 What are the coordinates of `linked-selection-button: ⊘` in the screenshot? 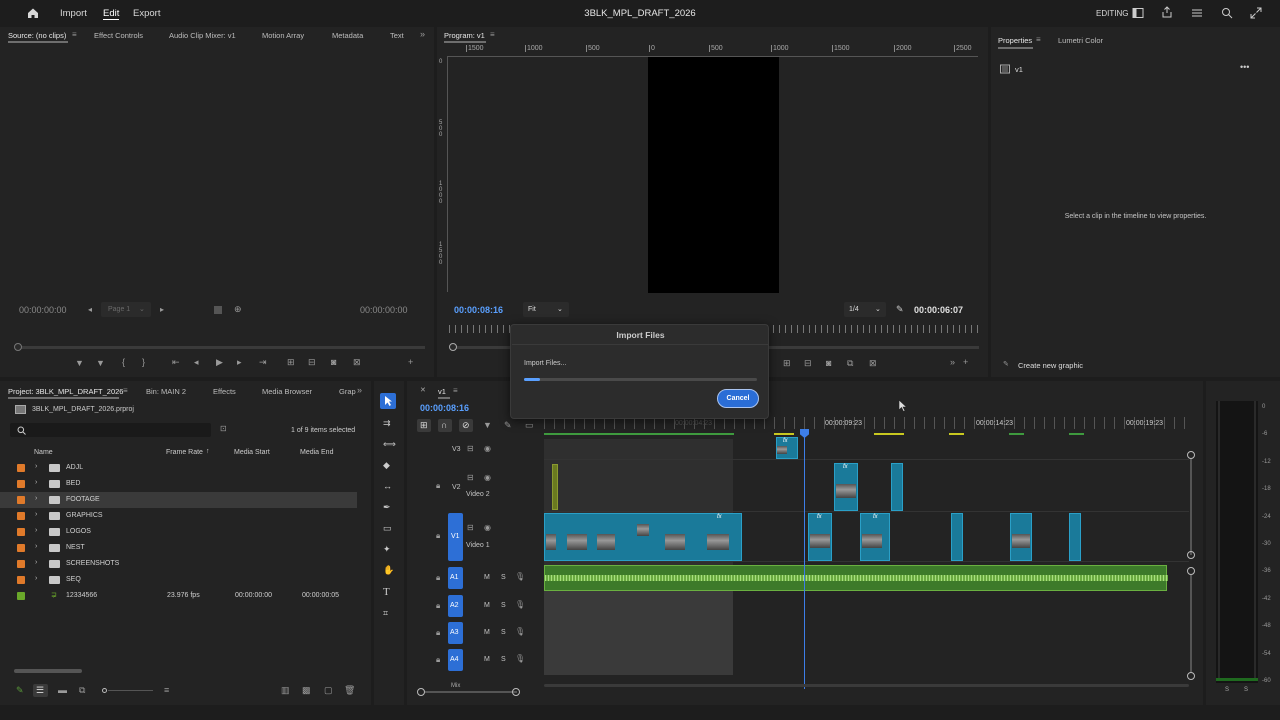 It's located at (466, 425).